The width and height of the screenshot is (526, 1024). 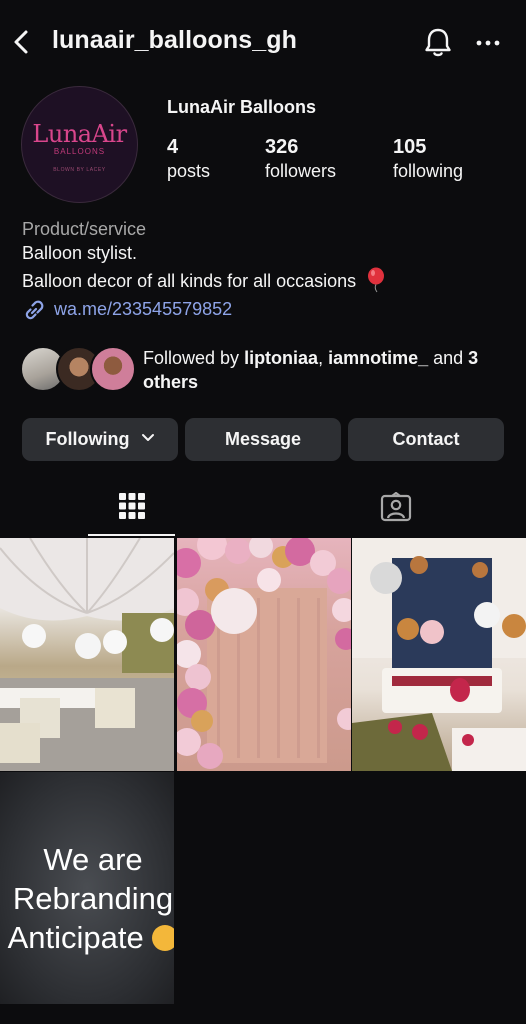 I want to click on posts-count: 4 posts, so click(x=188, y=159).